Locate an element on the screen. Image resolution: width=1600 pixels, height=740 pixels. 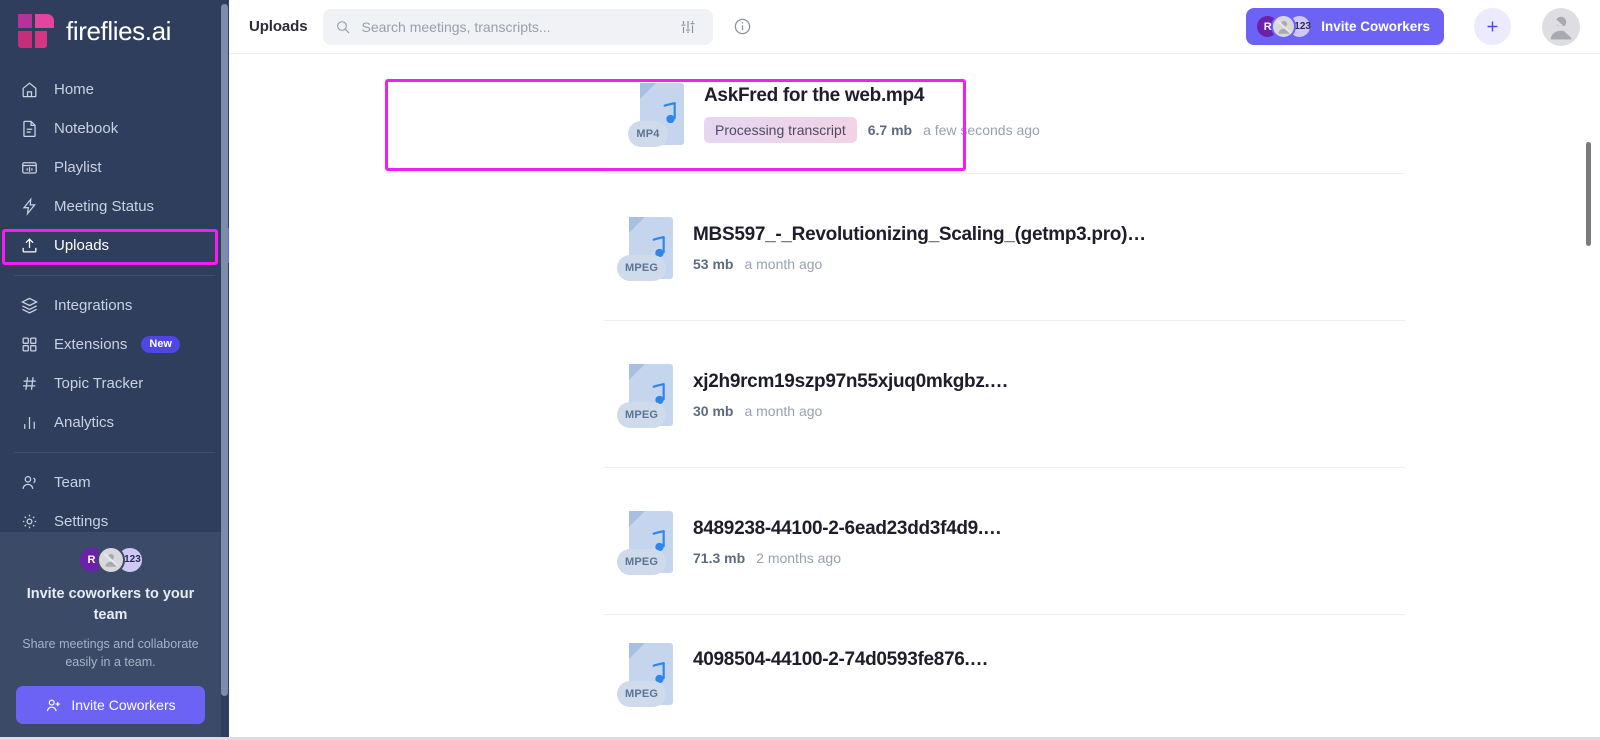
sidebar-item-analytics: Analytics is located at coordinates (114, 422).